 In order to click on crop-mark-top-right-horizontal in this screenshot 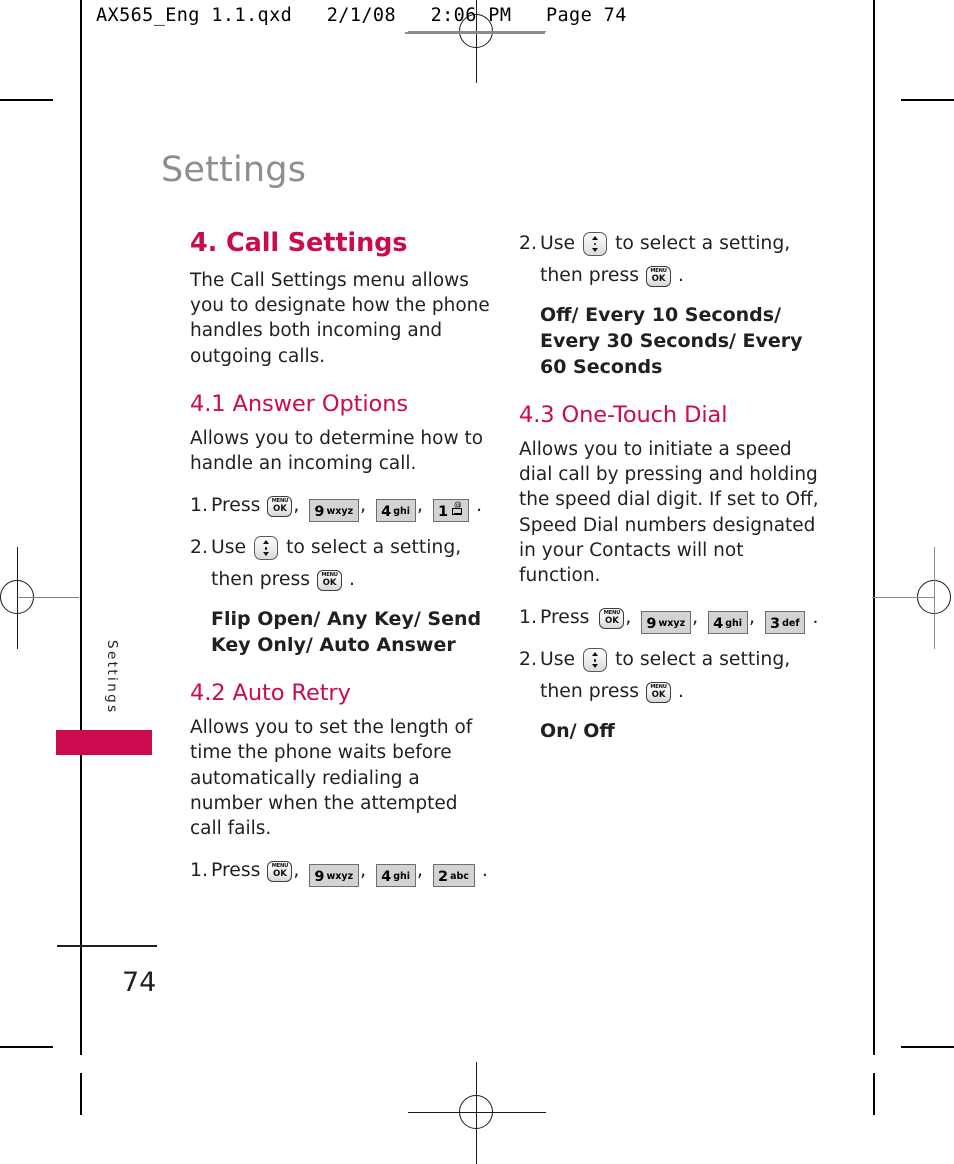, I will do `click(927, 100)`.